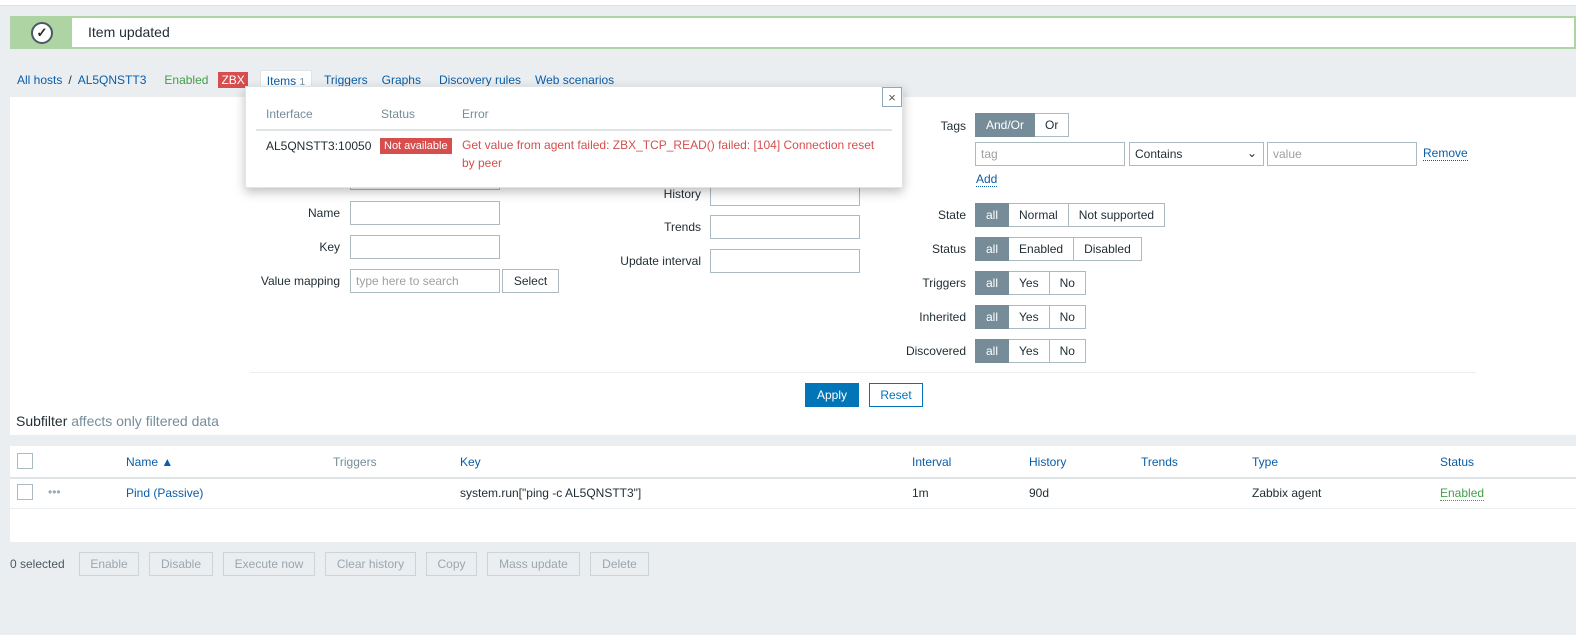 This screenshot has width=1576, height=635. Describe the element at coordinates (164, 493) in the screenshot. I see `item-name-link: Pind (Passive)` at that location.